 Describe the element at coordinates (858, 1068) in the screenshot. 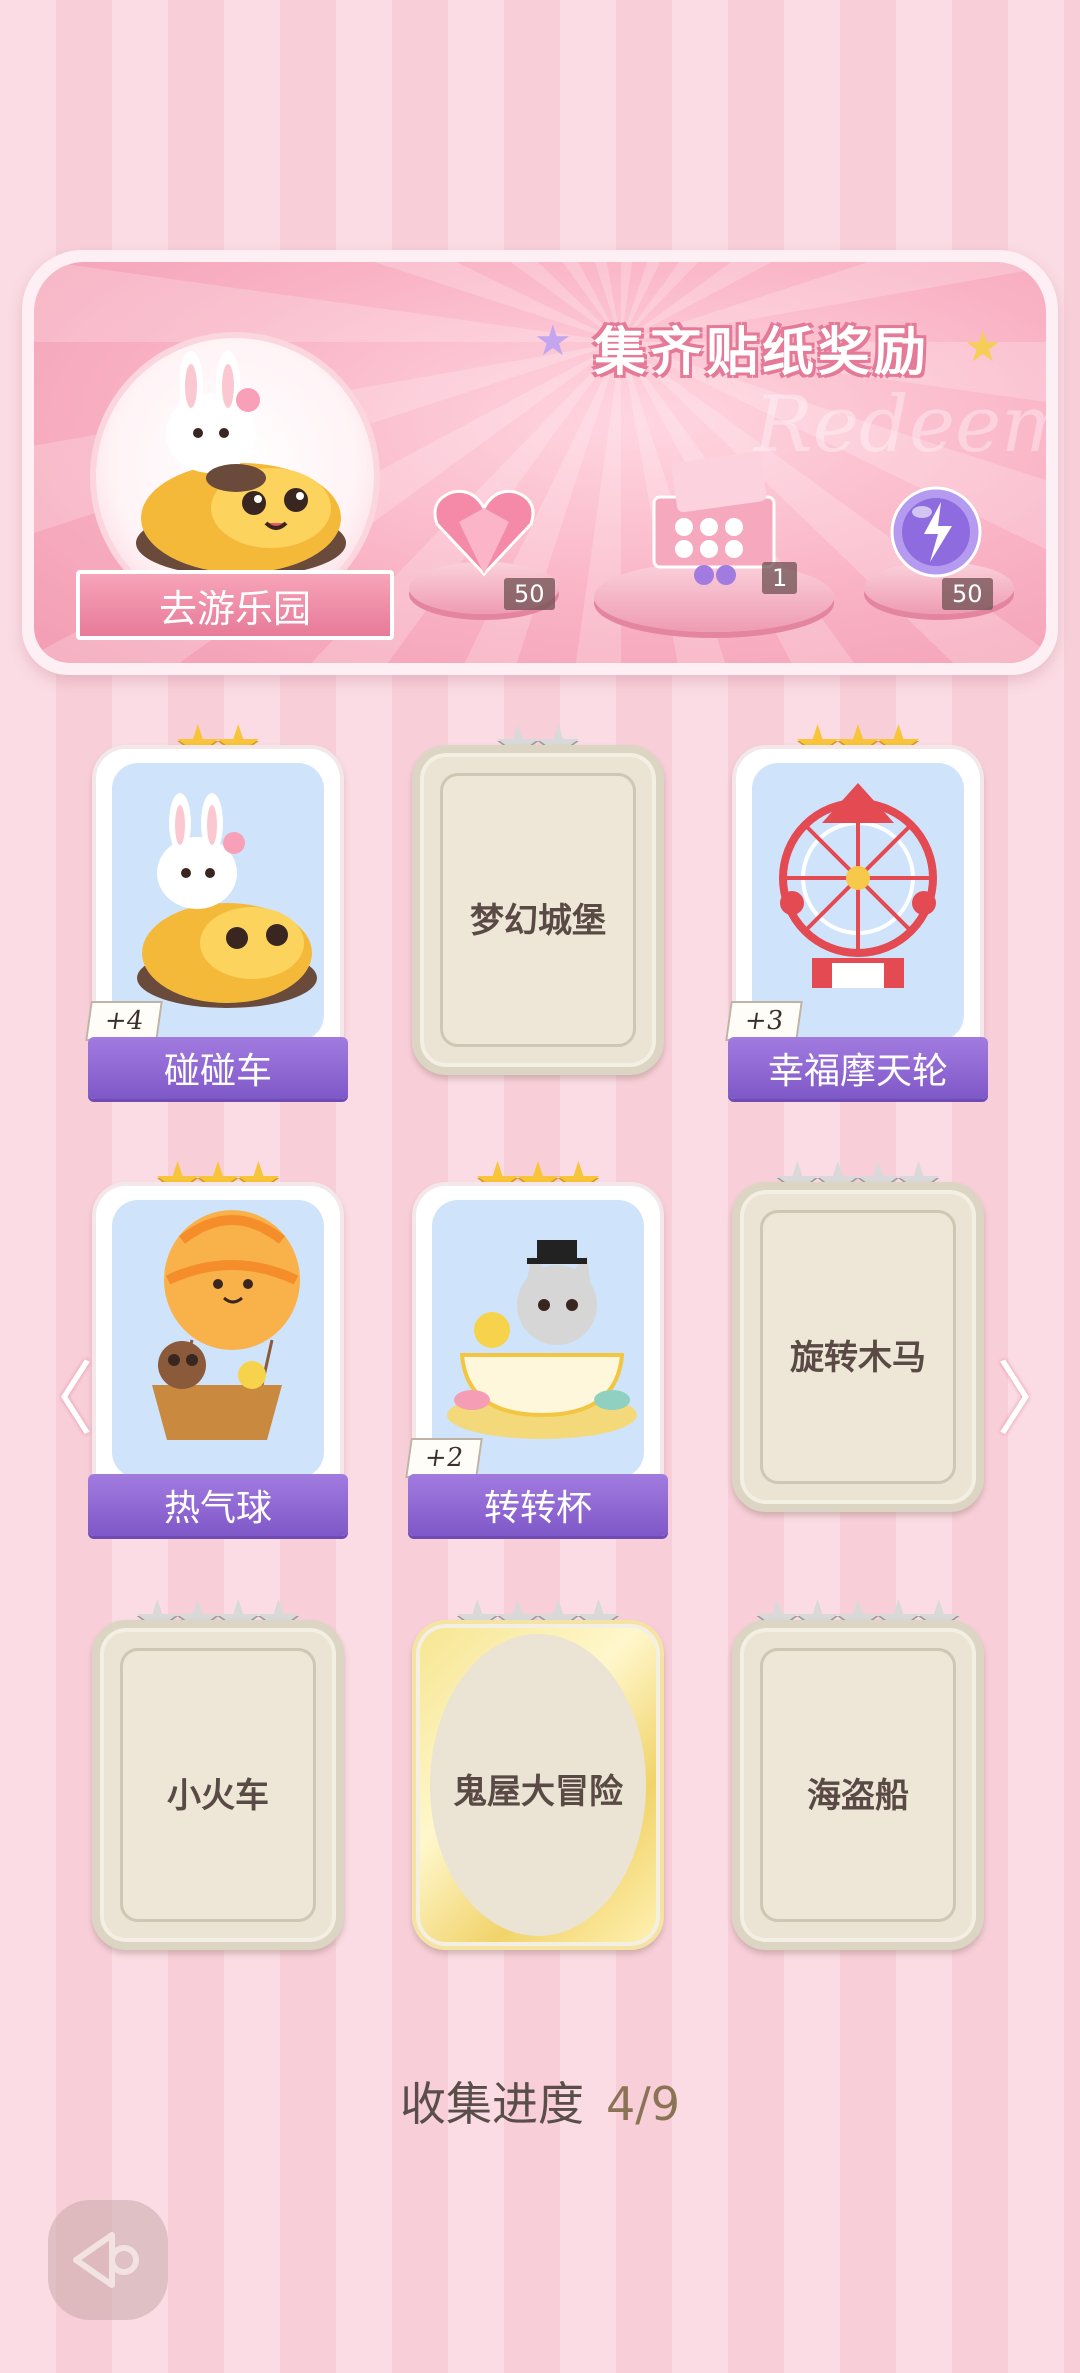

I see `card-name-bar: 幸福摩天轮` at that location.